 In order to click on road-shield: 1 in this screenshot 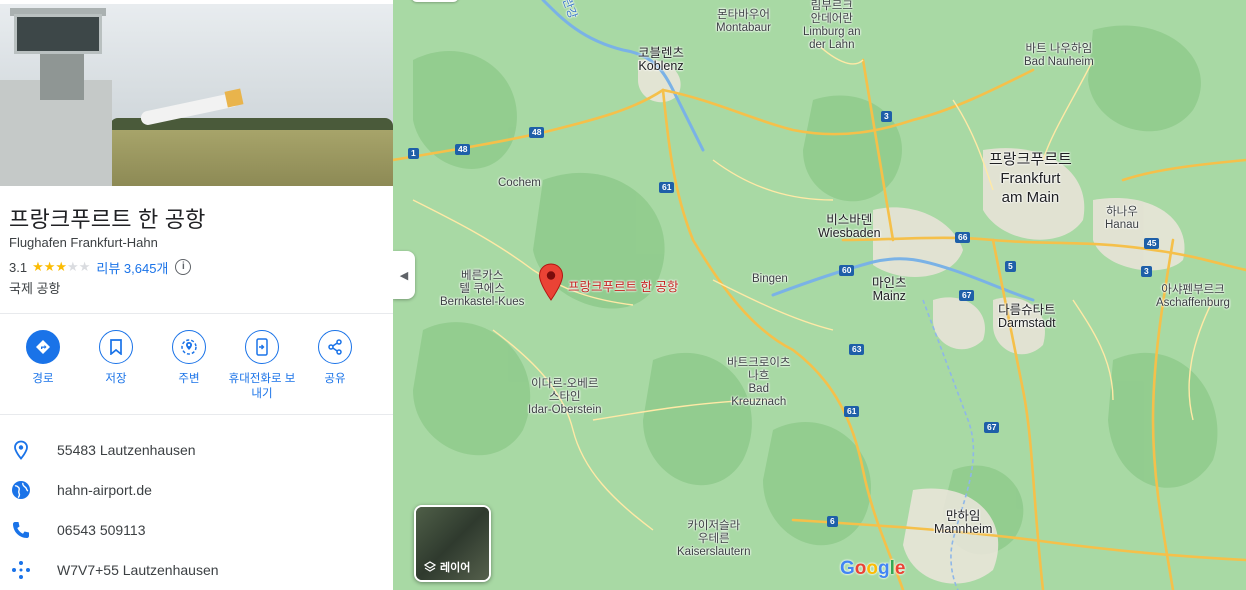, I will do `click(413, 153)`.